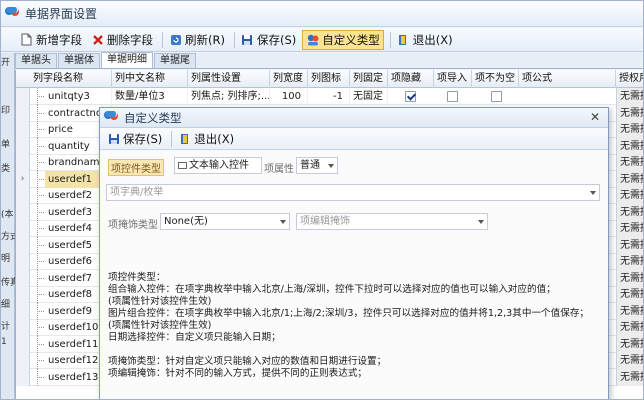 Image resolution: width=644 pixels, height=400 pixels. I want to click on row-header: ›, so click(23, 179).